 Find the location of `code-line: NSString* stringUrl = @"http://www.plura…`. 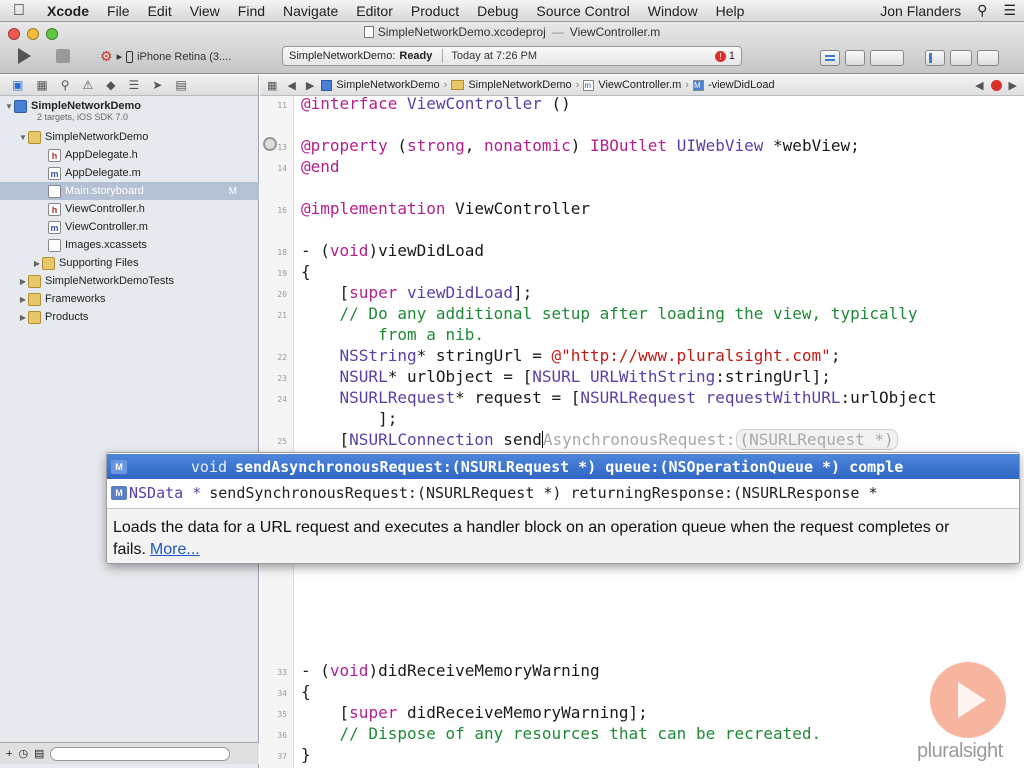

code-line: NSString* stringUrl = @"http://www.plura… is located at coordinates (571, 355).